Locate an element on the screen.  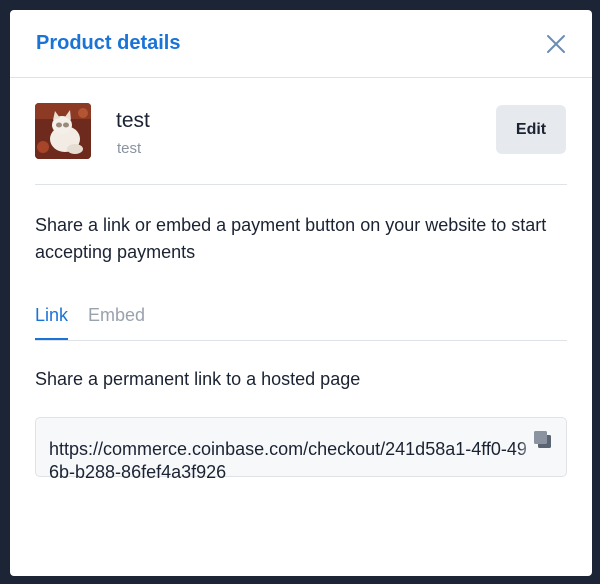
modal-header: Product details is located at coordinates (301, 44).